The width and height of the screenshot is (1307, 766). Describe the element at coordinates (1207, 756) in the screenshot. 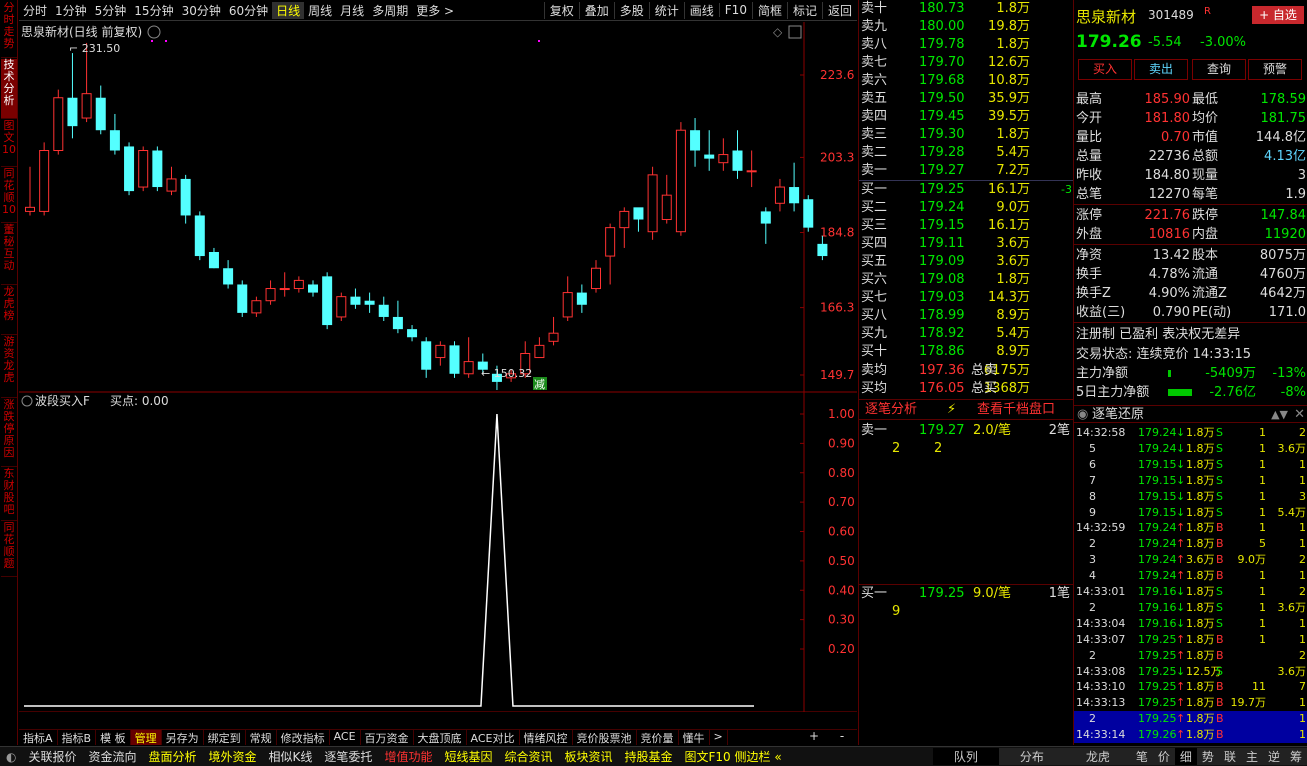

I see `detail-tab-3: 势` at that location.